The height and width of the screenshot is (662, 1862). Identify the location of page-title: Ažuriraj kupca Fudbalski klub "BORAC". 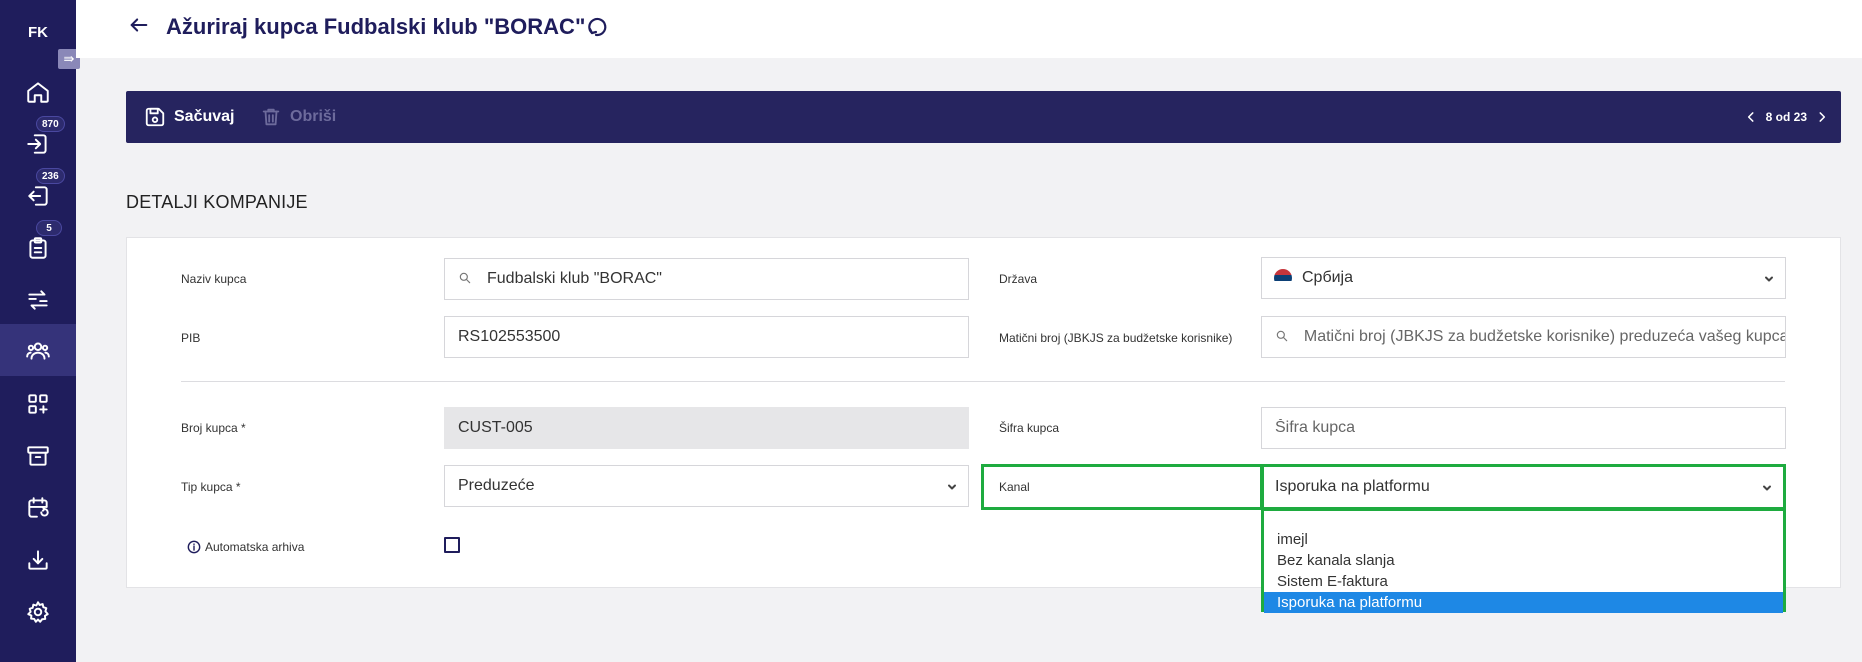
(376, 26).